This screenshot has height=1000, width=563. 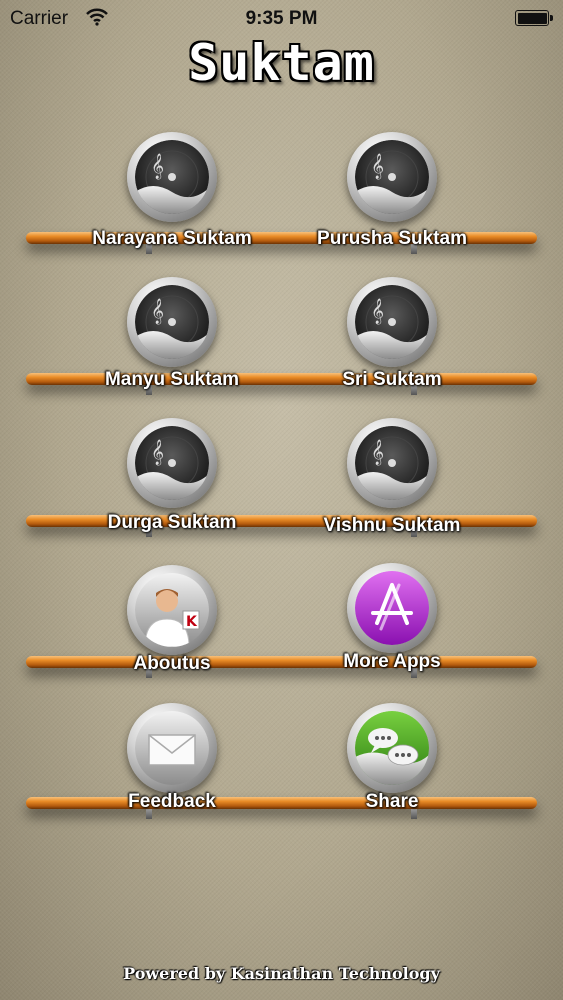 What do you see at coordinates (172, 610) in the screenshot?
I see `person-icon: K` at bounding box center [172, 610].